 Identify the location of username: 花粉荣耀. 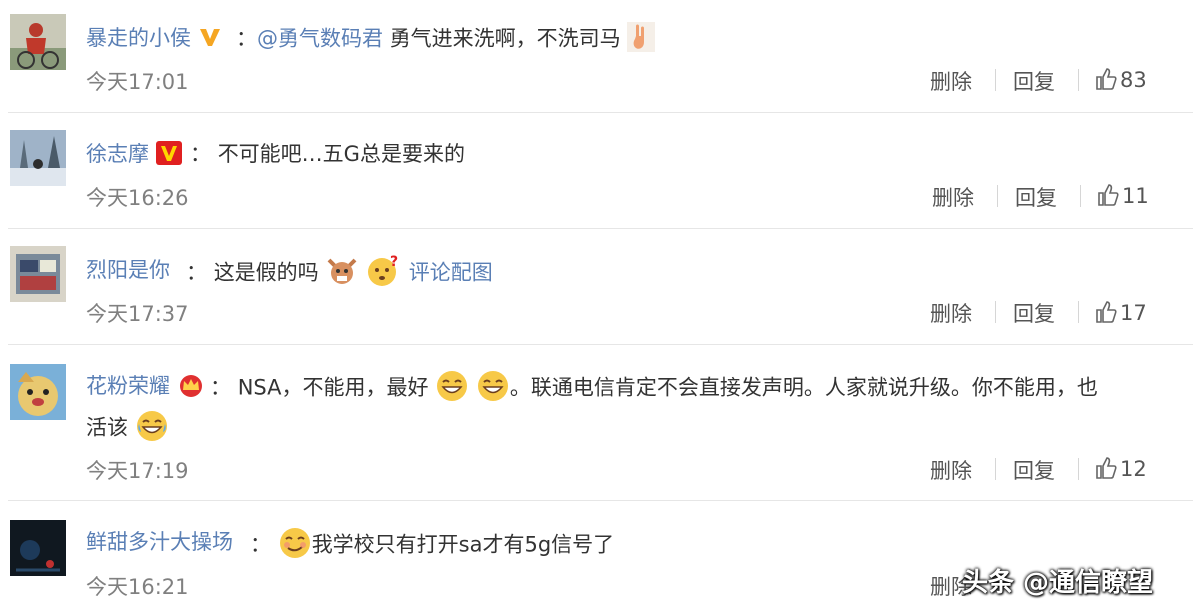
(145, 386).